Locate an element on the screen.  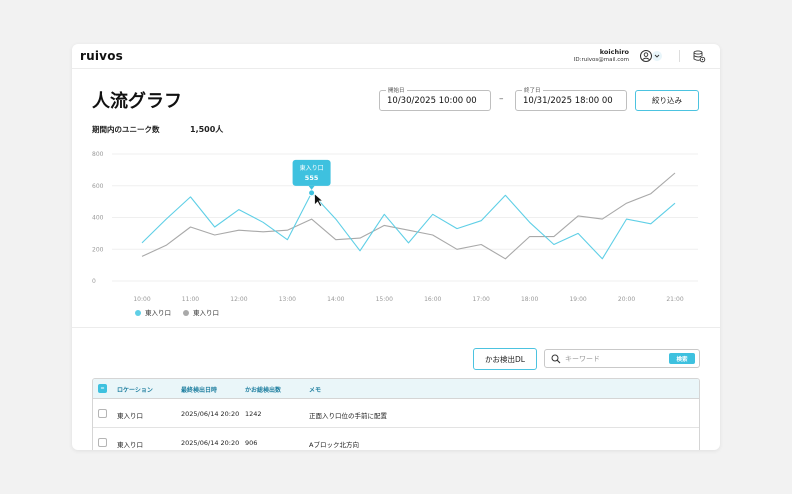
user-info: koichiro ID:ruivos@mail.com is located at coordinates (601, 56).